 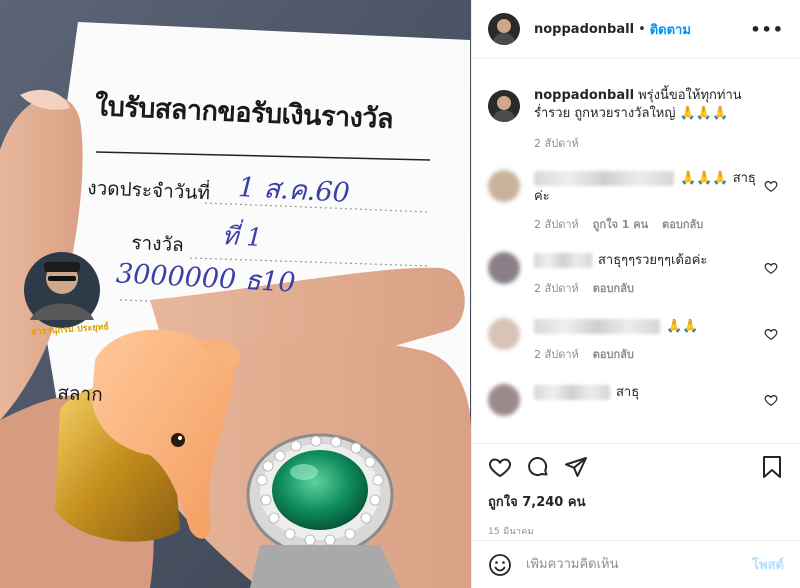 I want to click on post-date: 15 มีนาคม, so click(x=636, y=531).